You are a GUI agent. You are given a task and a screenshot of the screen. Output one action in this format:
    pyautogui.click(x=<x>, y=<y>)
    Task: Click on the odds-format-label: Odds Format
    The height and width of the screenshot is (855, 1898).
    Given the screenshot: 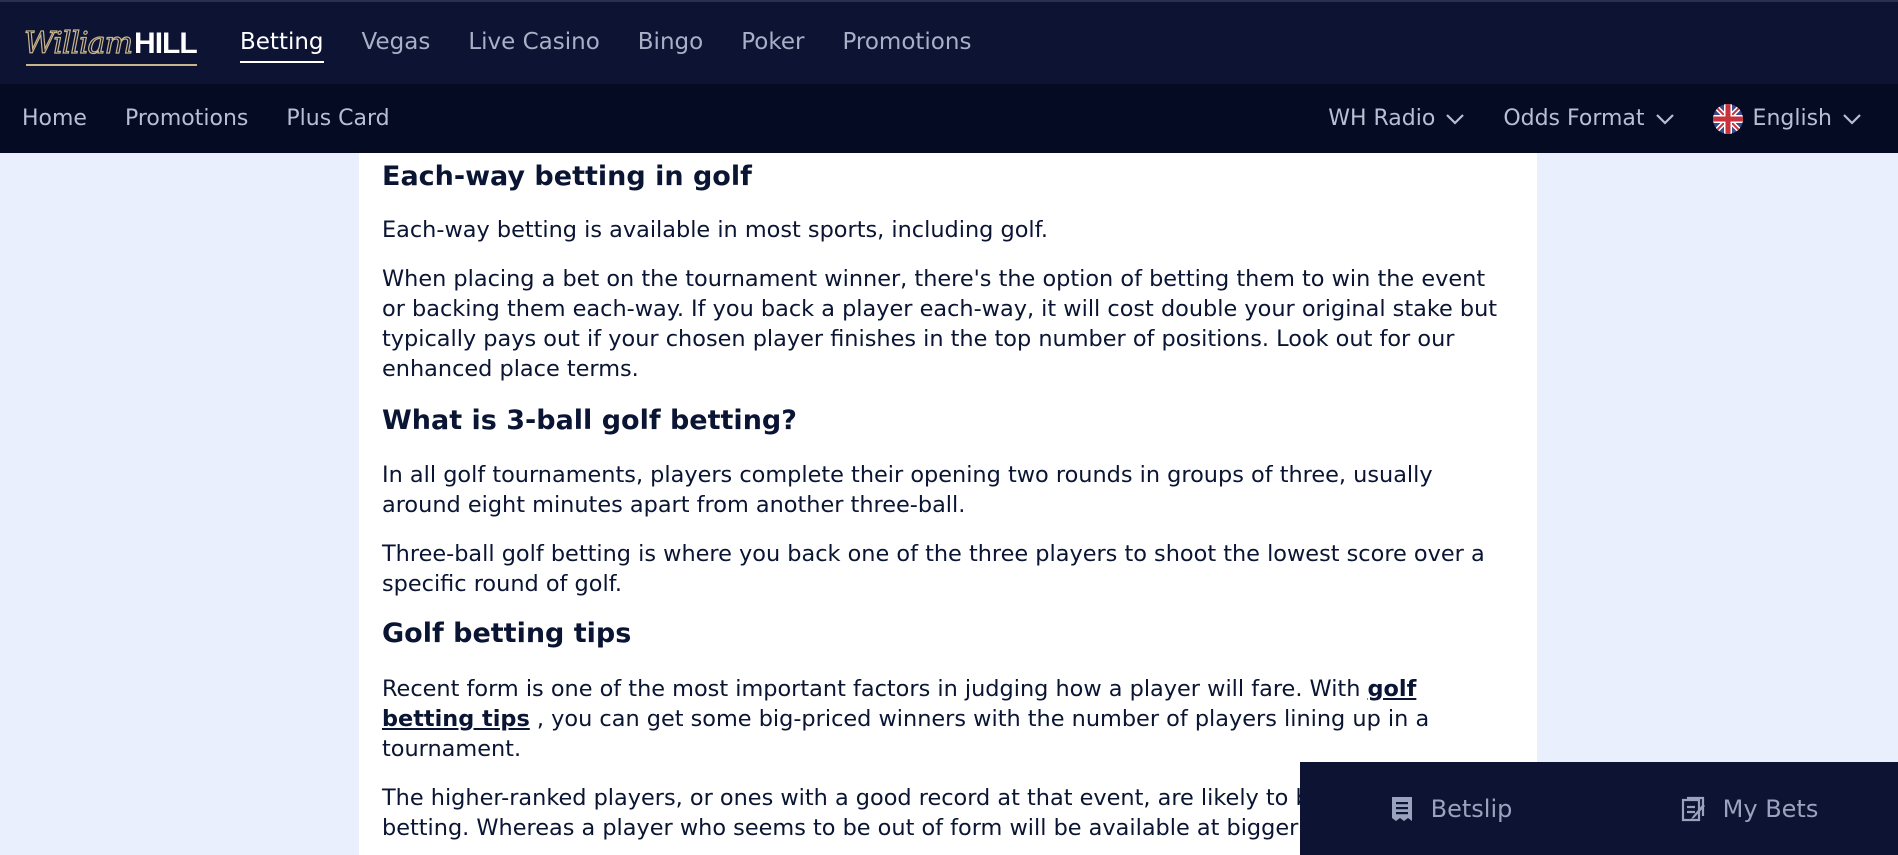 What is the action you would take?
    pyautogui.click(x=1574, y=118)
    